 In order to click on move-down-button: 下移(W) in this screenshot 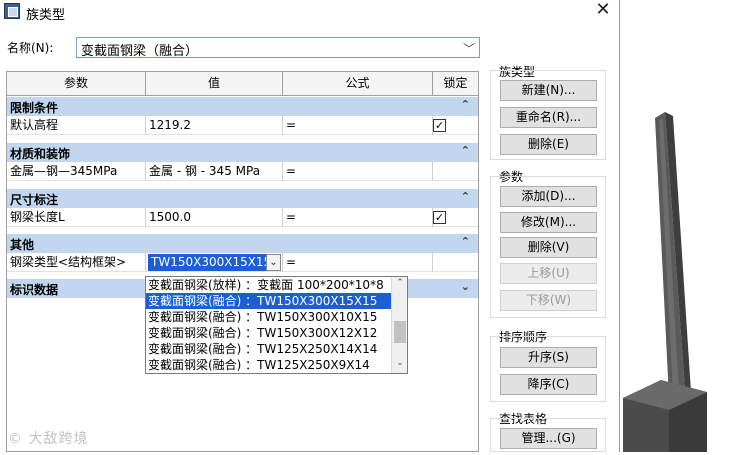, I will do `click(548, 300)`.